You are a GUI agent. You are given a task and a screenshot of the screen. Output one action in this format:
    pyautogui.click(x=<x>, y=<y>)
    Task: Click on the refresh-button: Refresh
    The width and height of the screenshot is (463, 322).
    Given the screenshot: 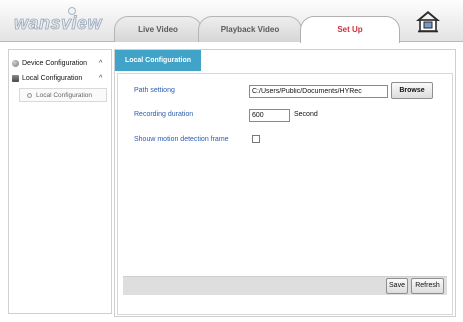 What is the action you would take?
    pyautogui.click(x=427, y=286)
    